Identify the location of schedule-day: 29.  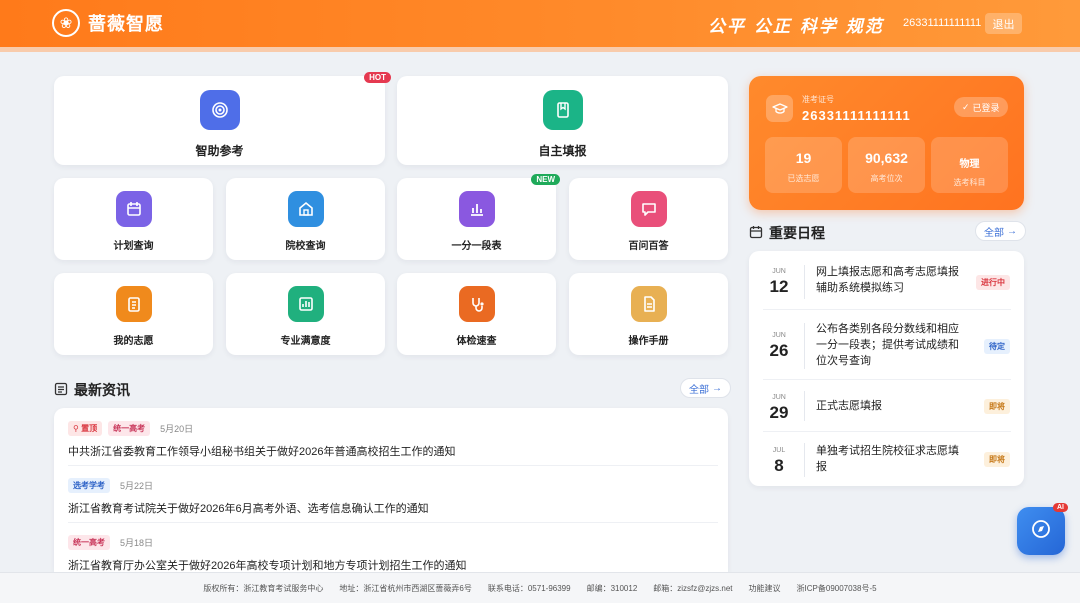
(779, 412).